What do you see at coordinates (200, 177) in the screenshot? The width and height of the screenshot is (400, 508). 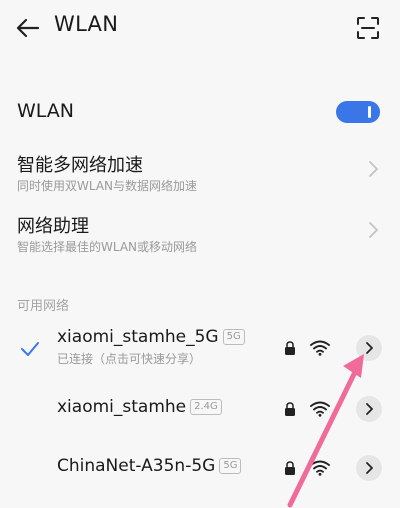 I see `smart-acceleration-row: 智能多网络加速 同时使用双WLAN与数据网络加速` at bounding box center [200, 177].